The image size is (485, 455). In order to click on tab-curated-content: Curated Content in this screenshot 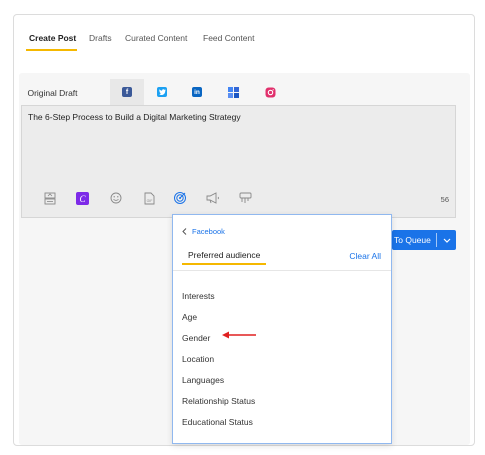, I will do `click(156, 38)`.